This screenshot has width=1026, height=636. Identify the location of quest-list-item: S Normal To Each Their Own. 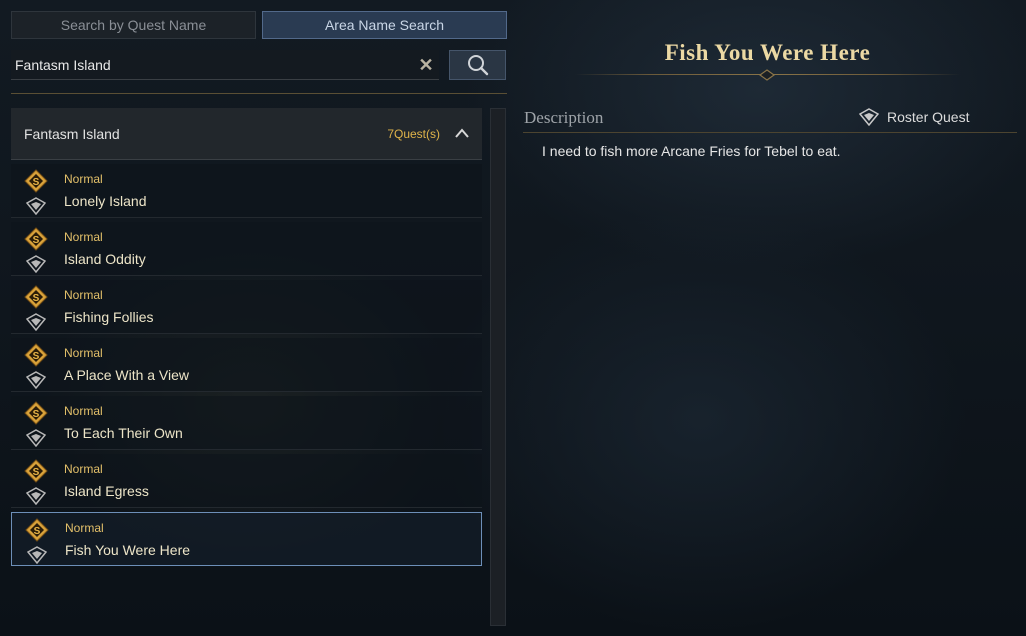
(246, 423).